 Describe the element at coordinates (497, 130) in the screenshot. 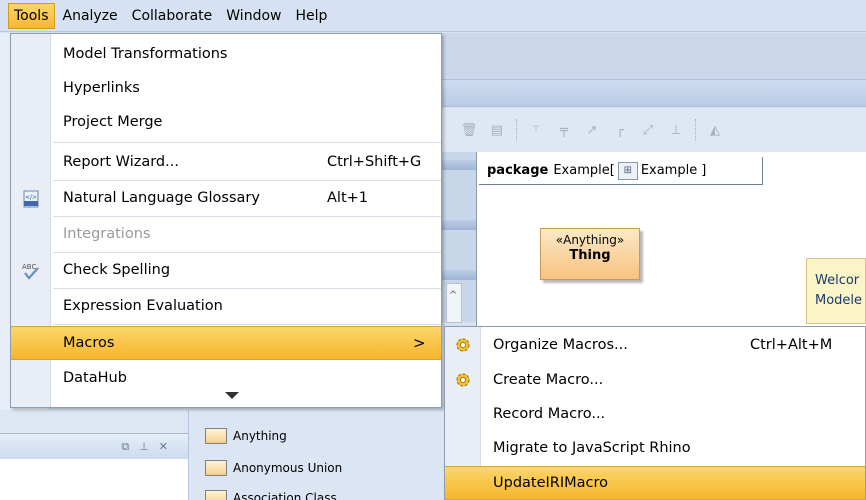

I see `paste-icon: ▤` at that location.